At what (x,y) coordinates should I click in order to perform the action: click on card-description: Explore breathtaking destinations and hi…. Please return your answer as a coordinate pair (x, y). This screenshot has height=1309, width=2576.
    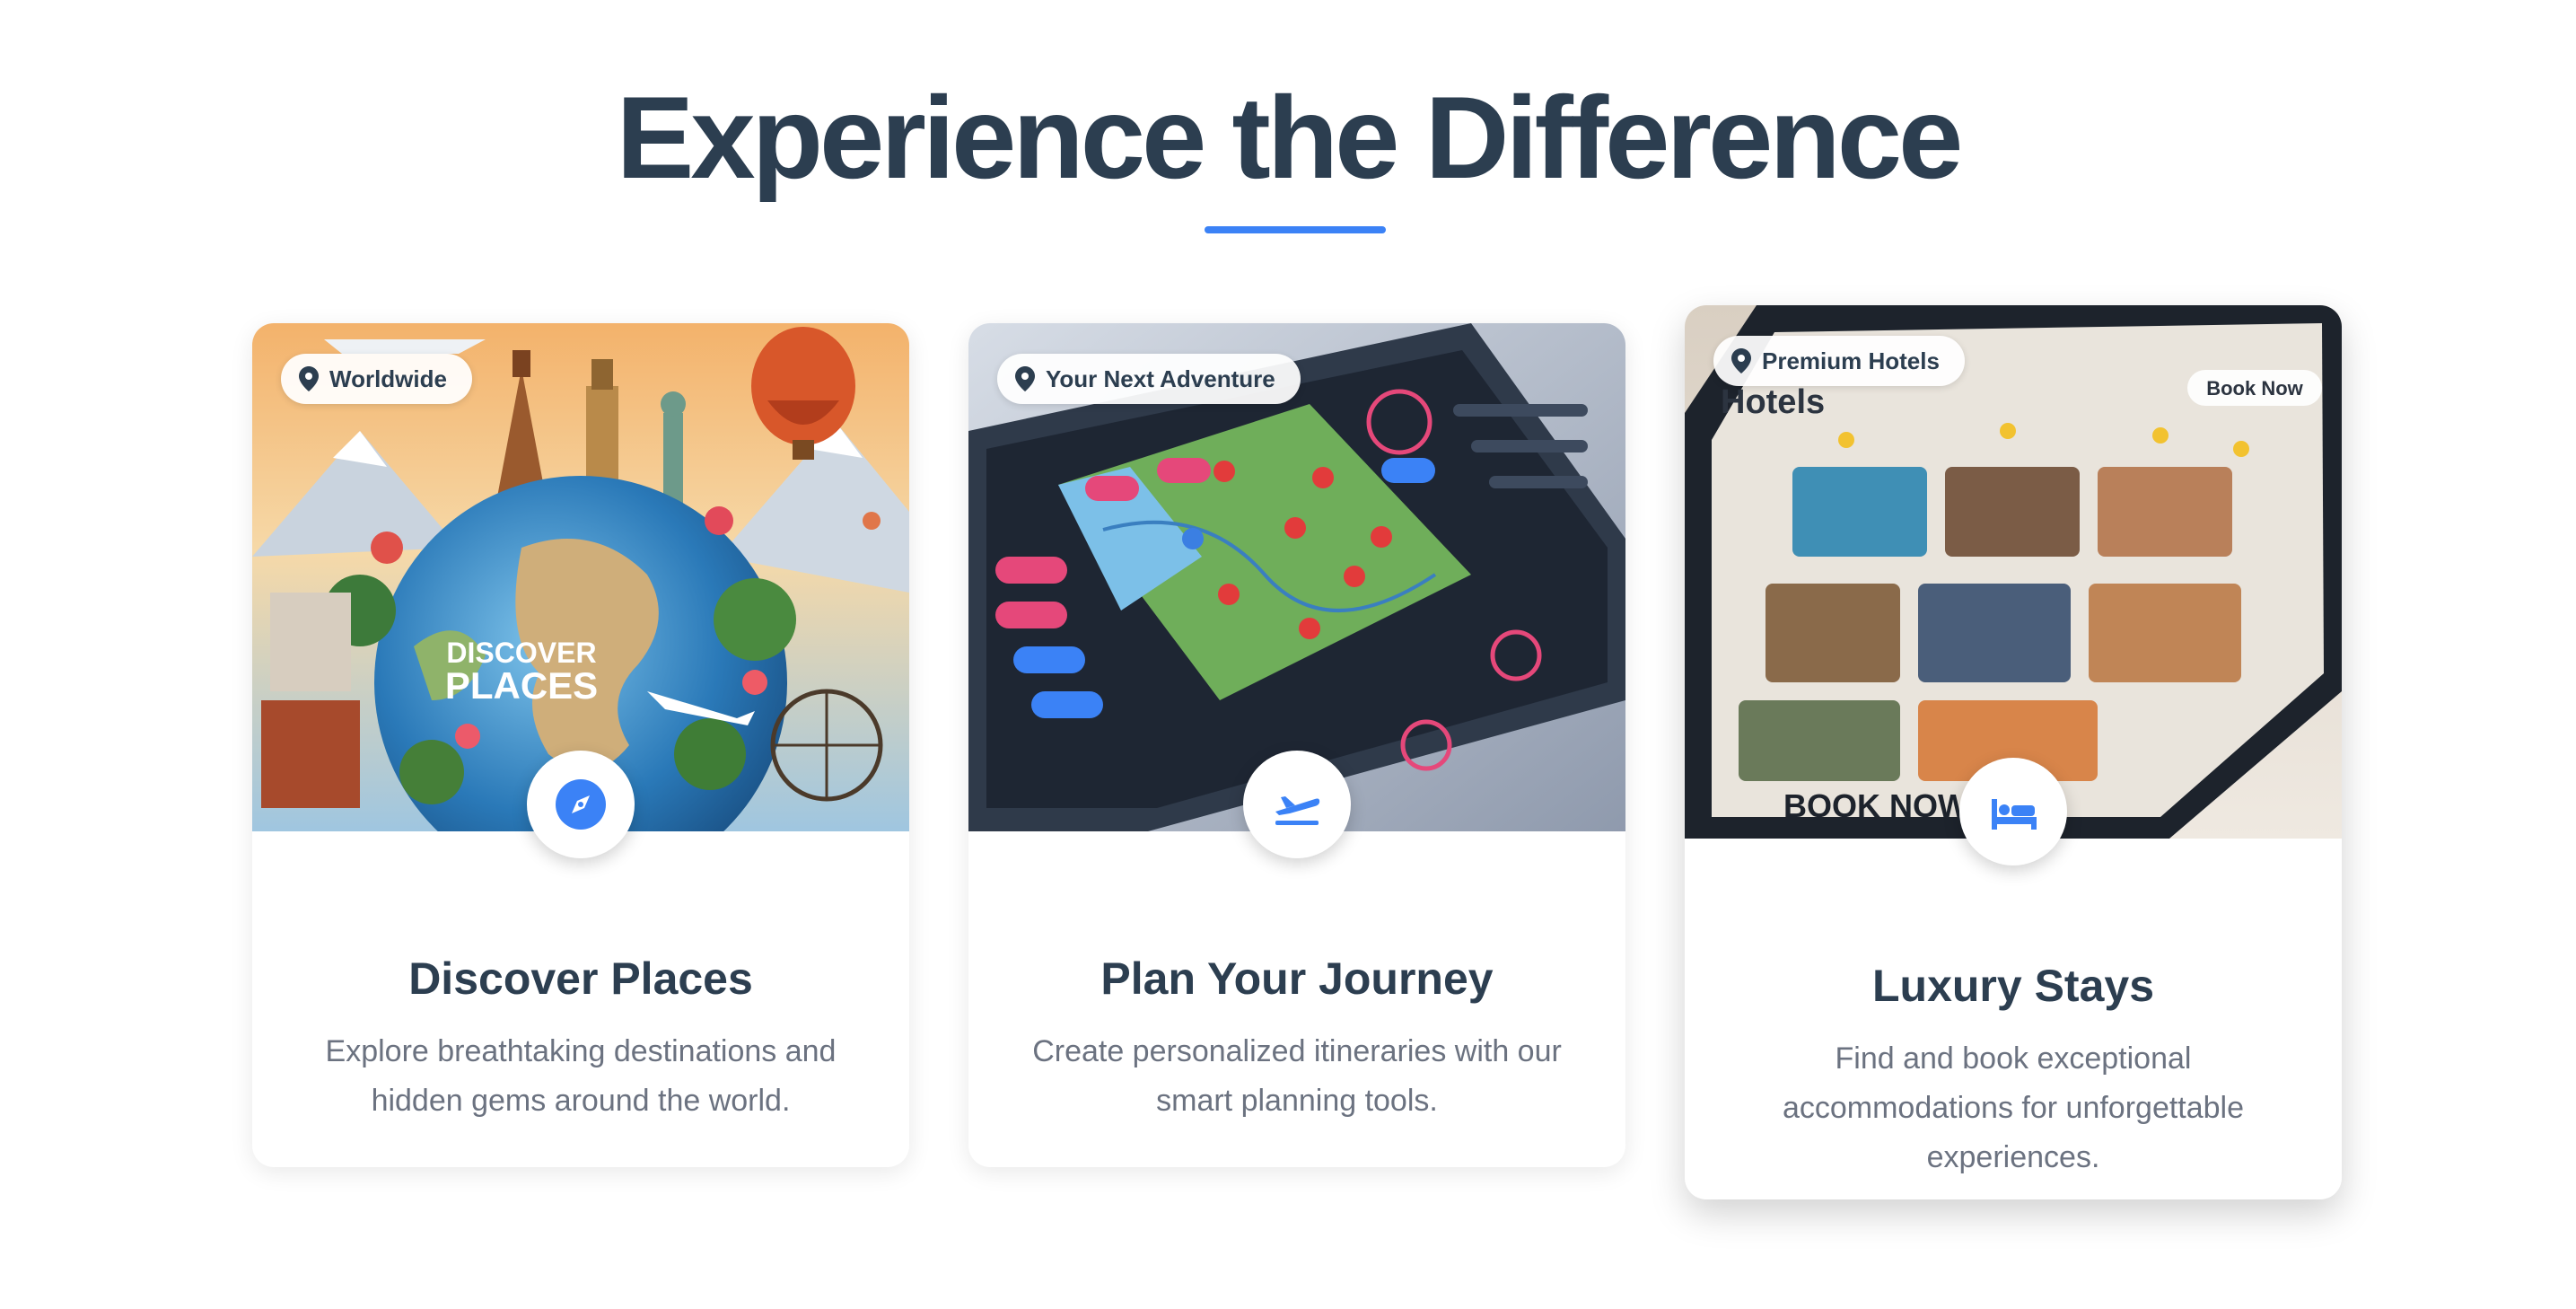
    Looking at the image, I should click on (581, 1076).